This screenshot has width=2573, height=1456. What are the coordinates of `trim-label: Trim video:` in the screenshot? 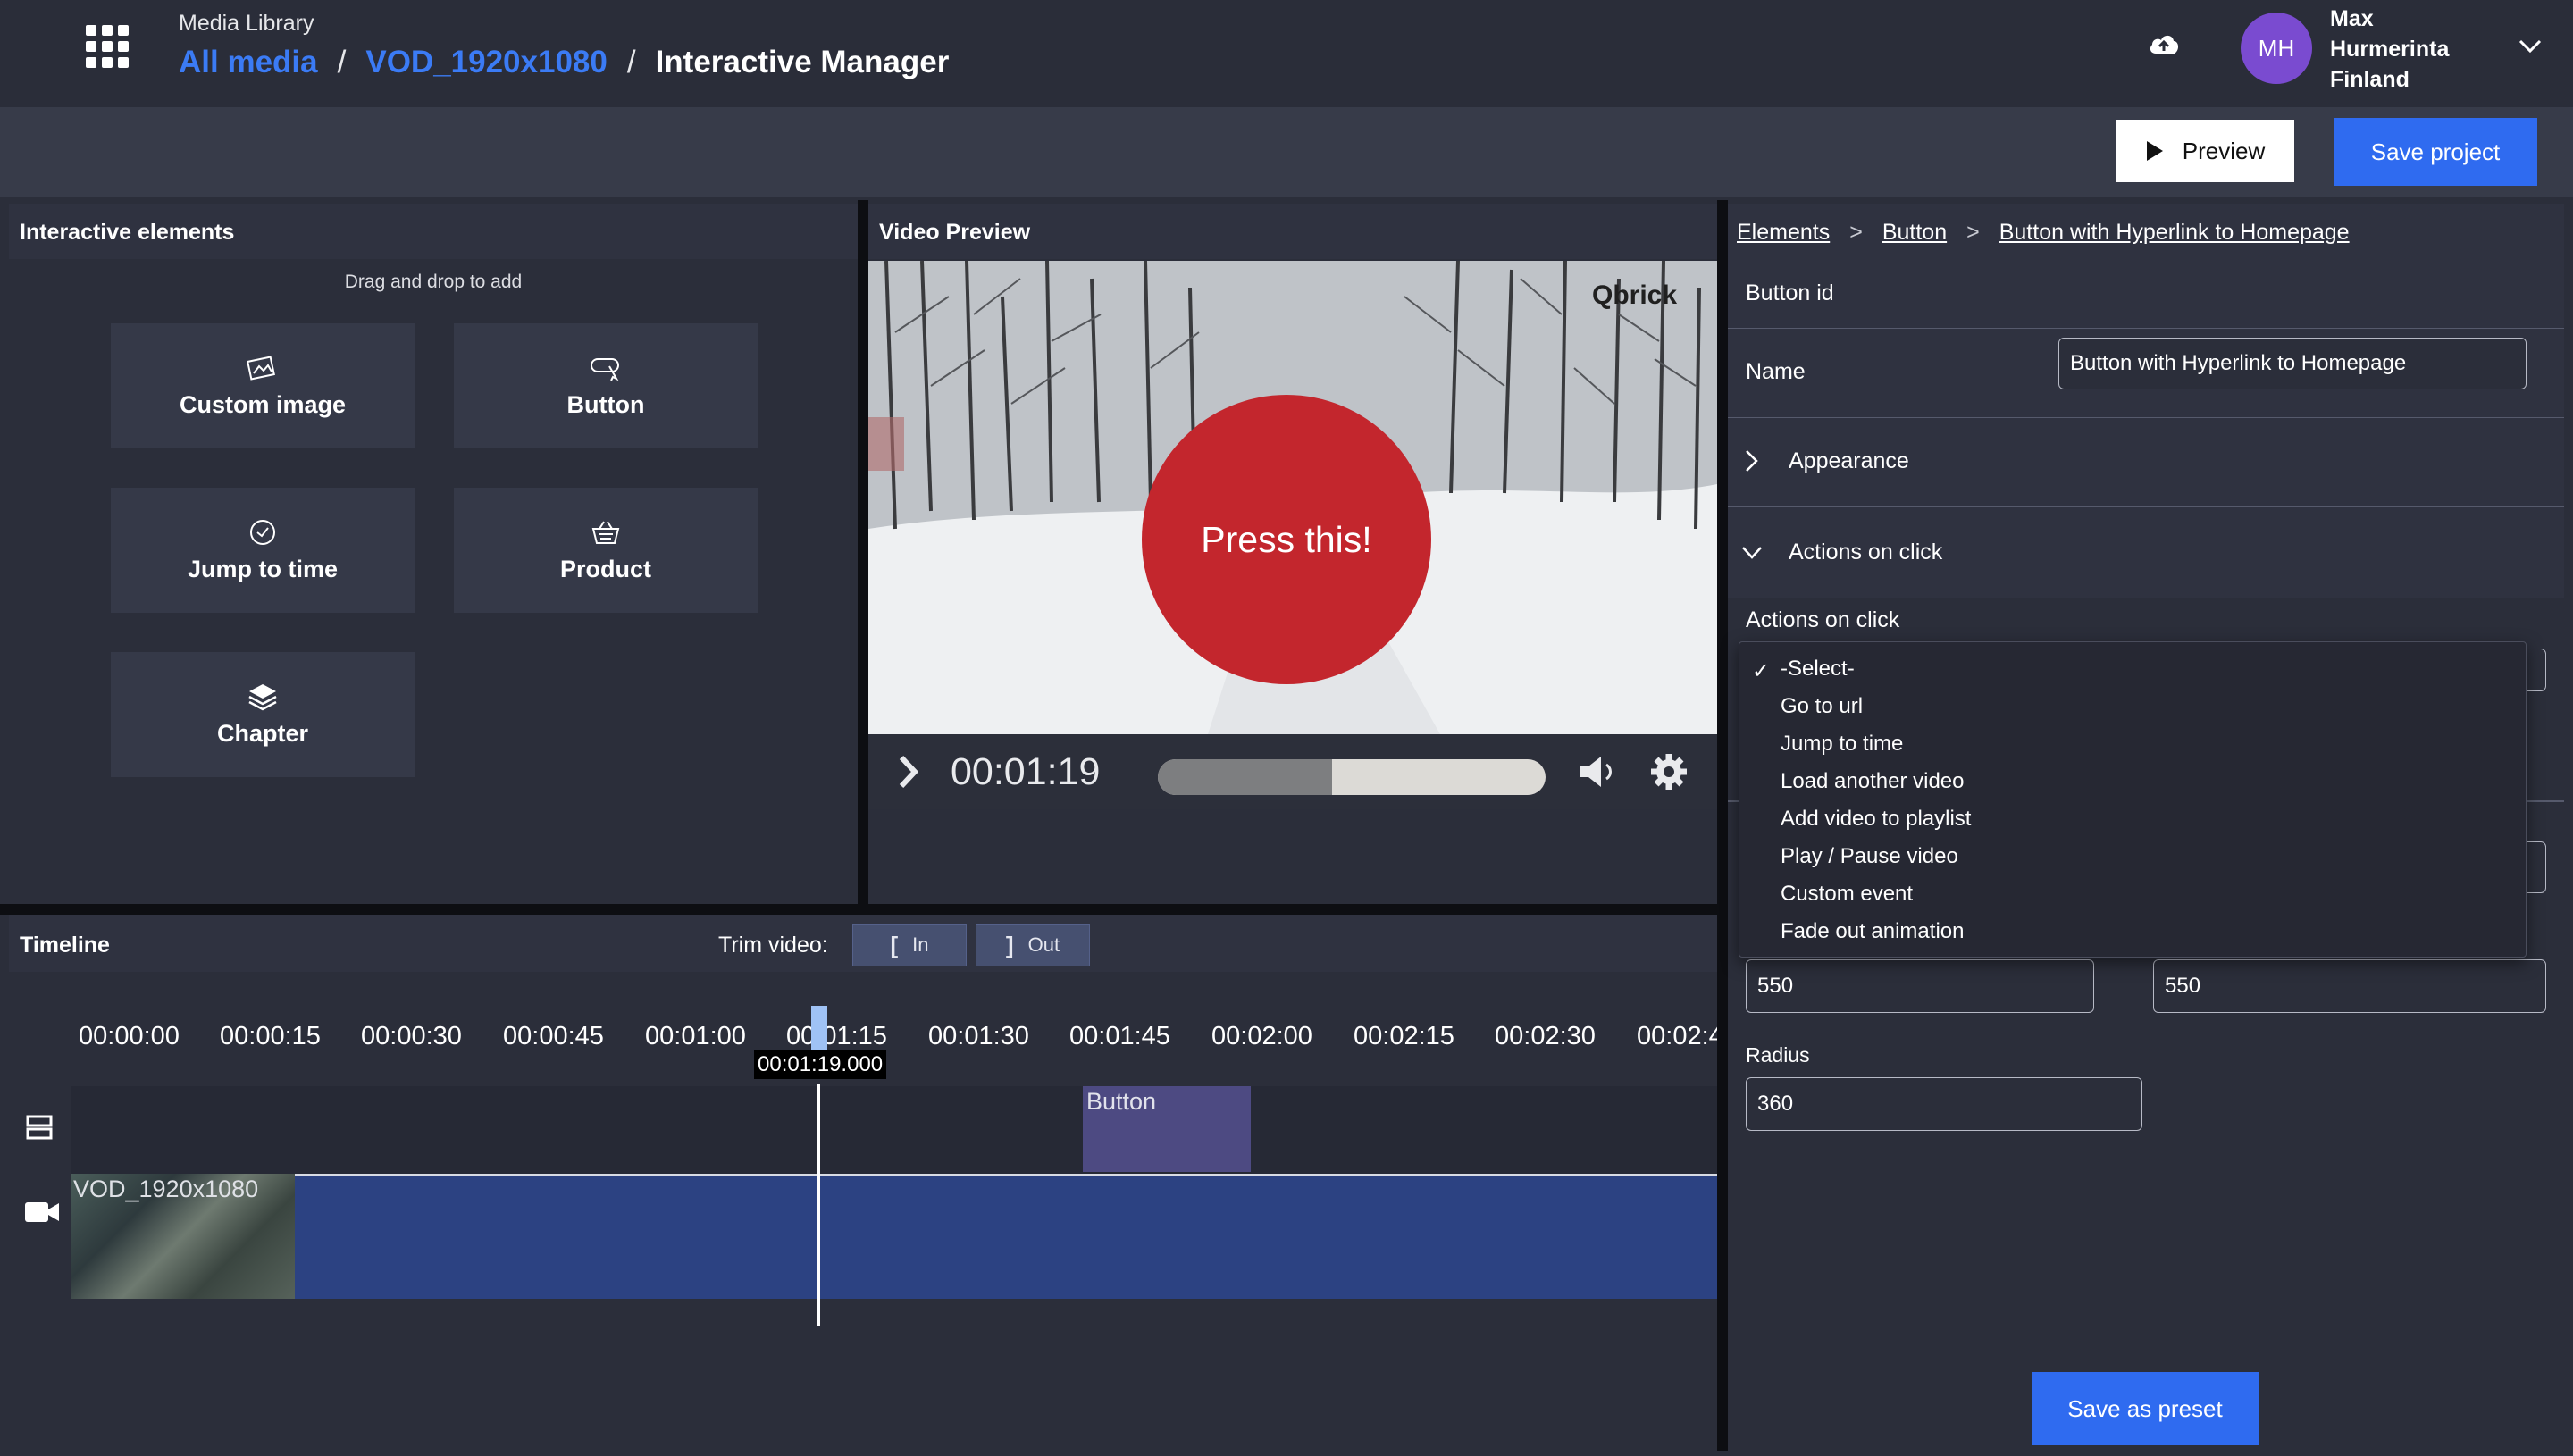 It's located at (773, 945).